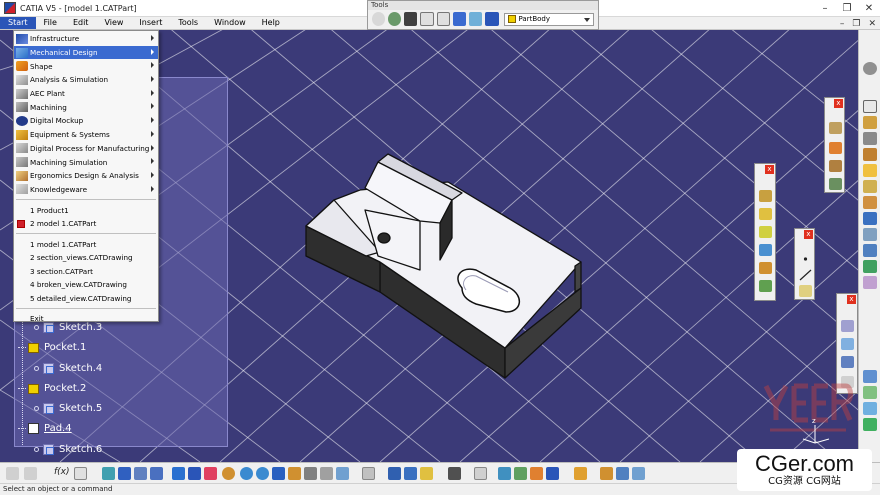  I want to click on draft-side-icon, so click(870, 218).